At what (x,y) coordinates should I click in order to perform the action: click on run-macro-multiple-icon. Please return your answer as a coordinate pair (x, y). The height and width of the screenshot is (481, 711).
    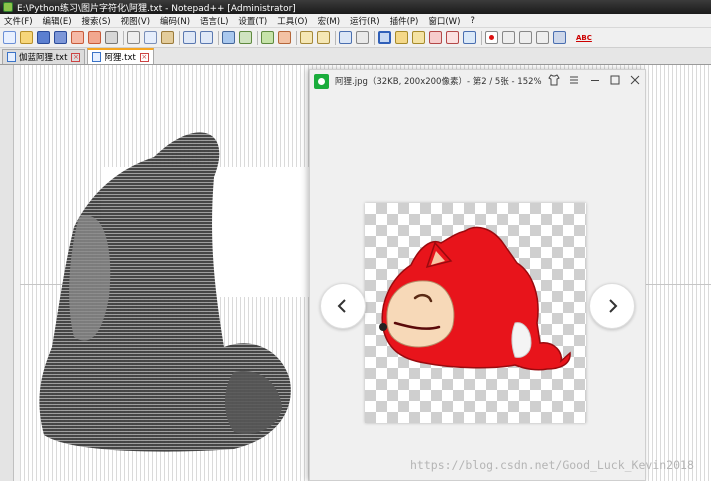
    Looking at the image, I should click on (542, 37).